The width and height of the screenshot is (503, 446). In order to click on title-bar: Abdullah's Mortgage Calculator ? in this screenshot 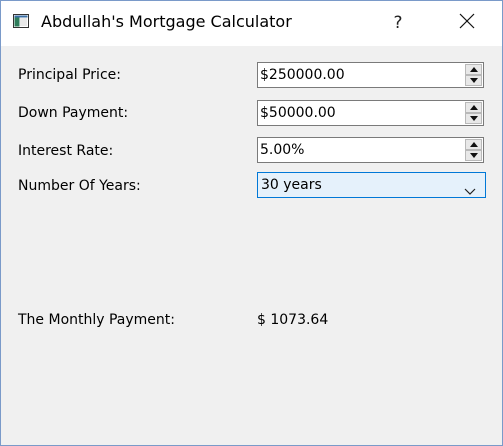, I will do `click(251, 23)`.